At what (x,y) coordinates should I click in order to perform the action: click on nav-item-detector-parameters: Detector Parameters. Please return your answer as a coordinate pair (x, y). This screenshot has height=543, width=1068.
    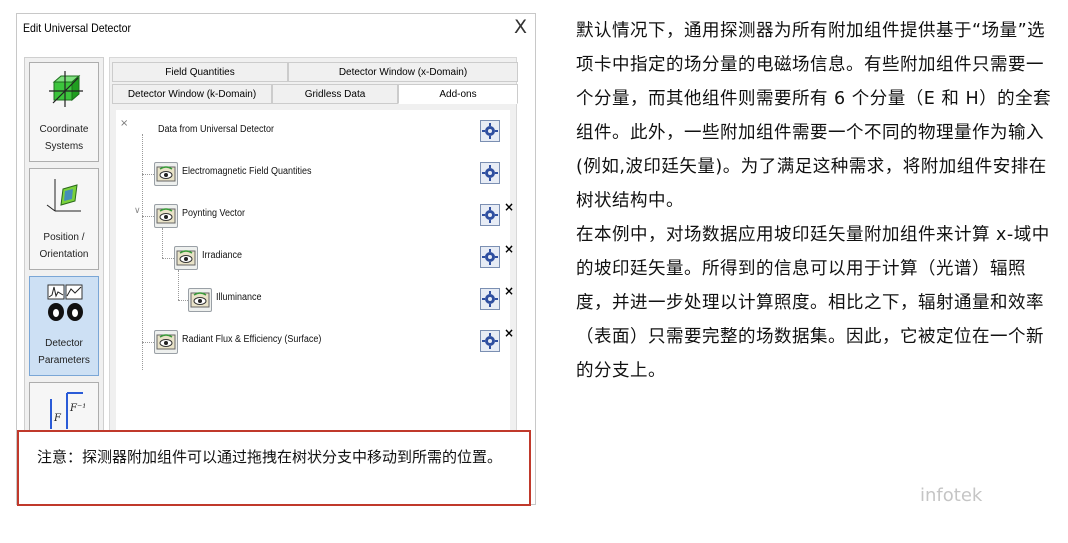
    Looking at the image, I should click on (64, 326).